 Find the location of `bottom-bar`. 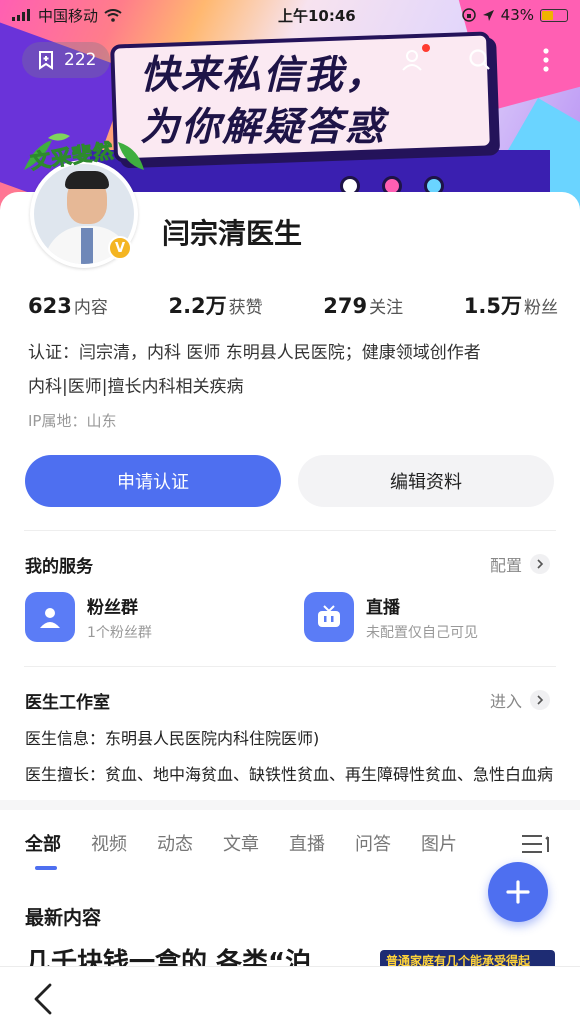

bottom-bar is located at coordinates (290, 998).